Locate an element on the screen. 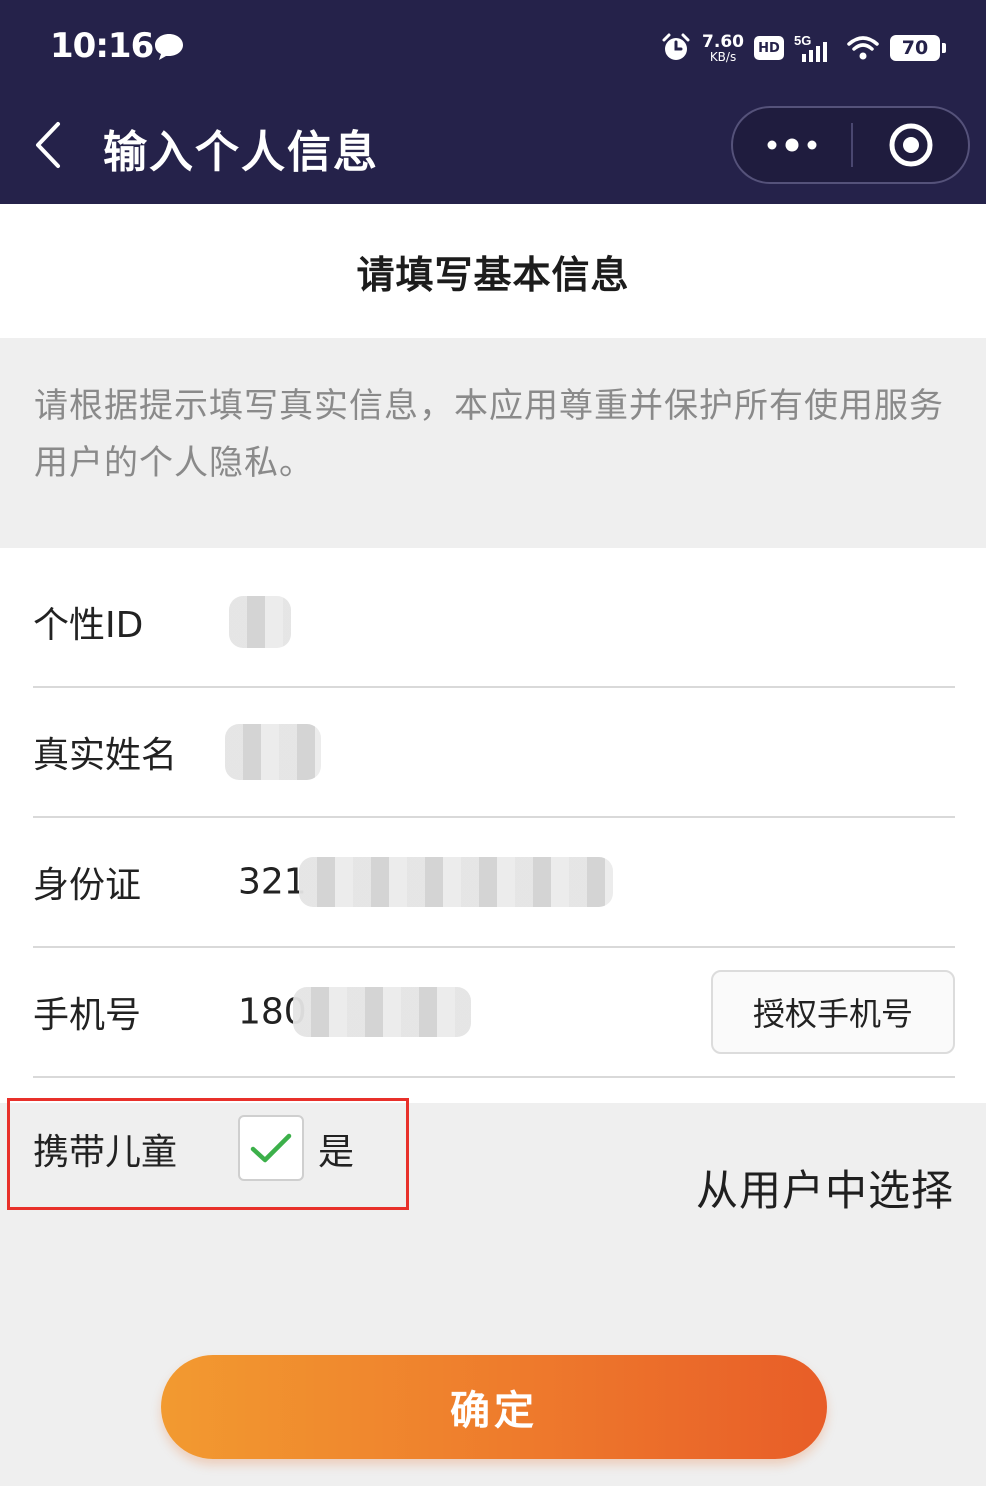  id-card-row: 身份证 321 is located at coordinates (494, 883).